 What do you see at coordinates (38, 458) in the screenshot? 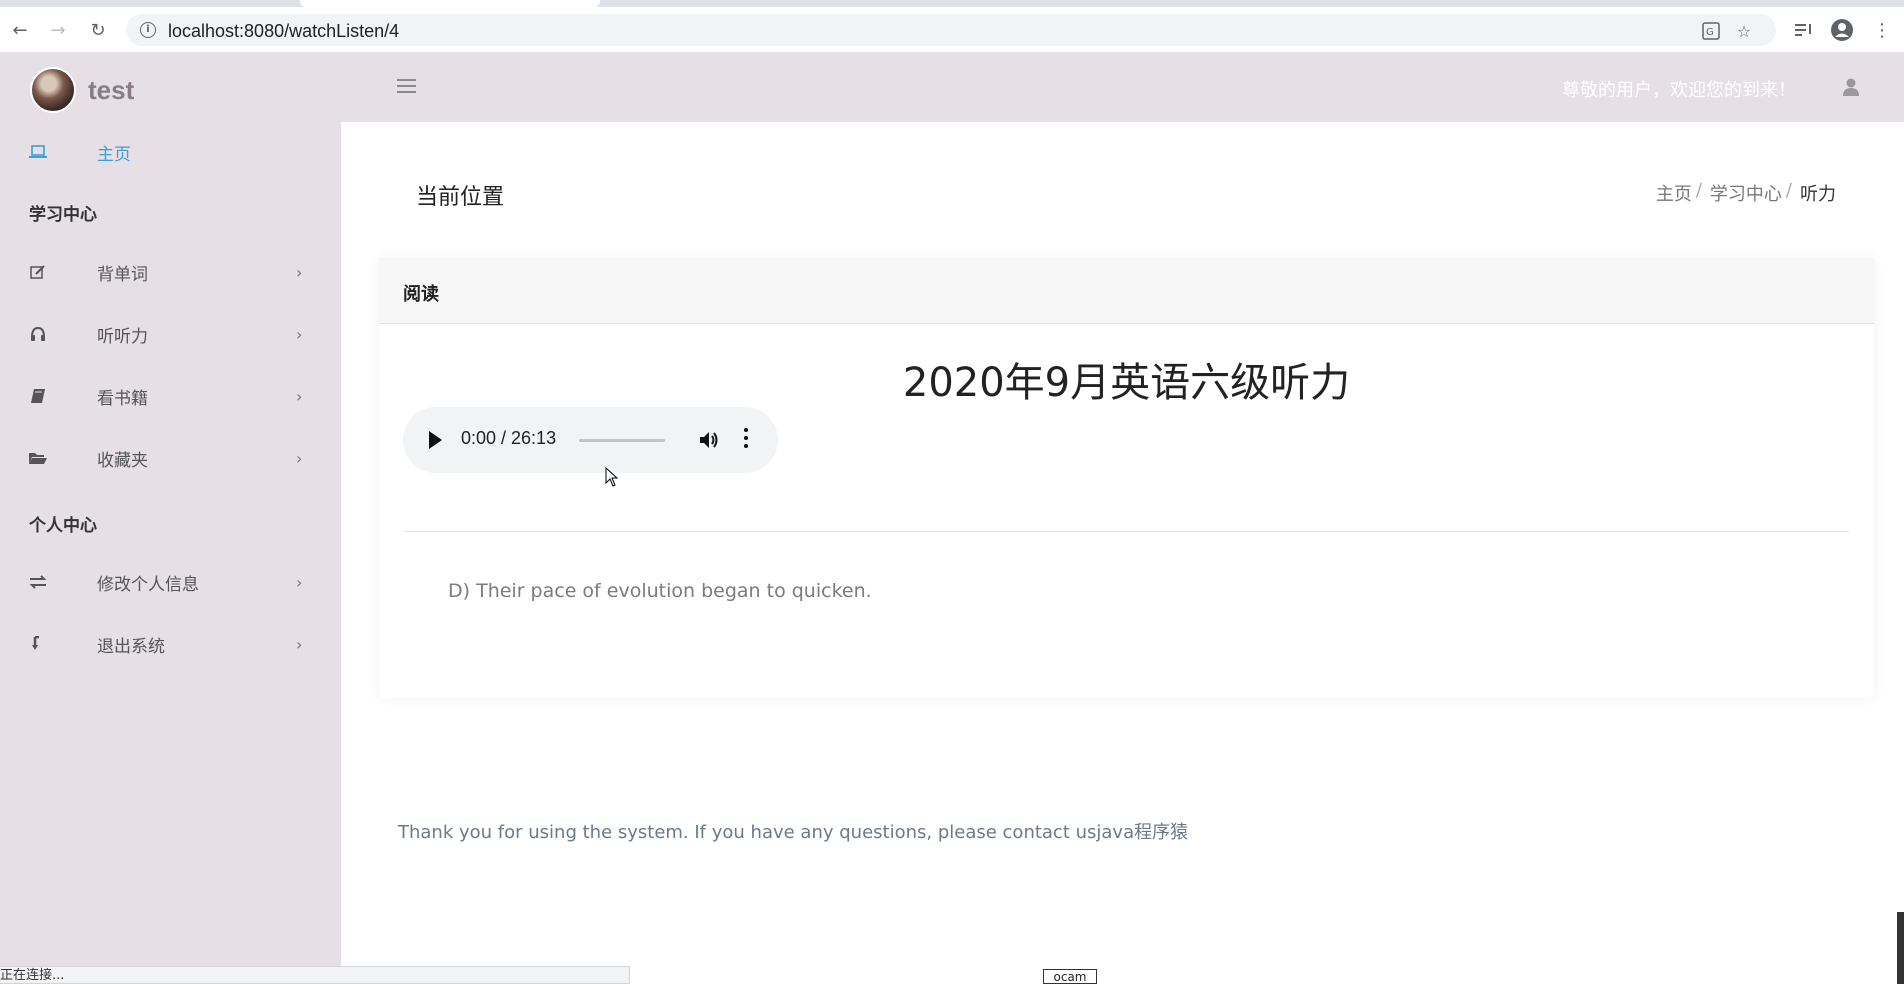
I see `folder-icon` at bounding box center [38, 458].